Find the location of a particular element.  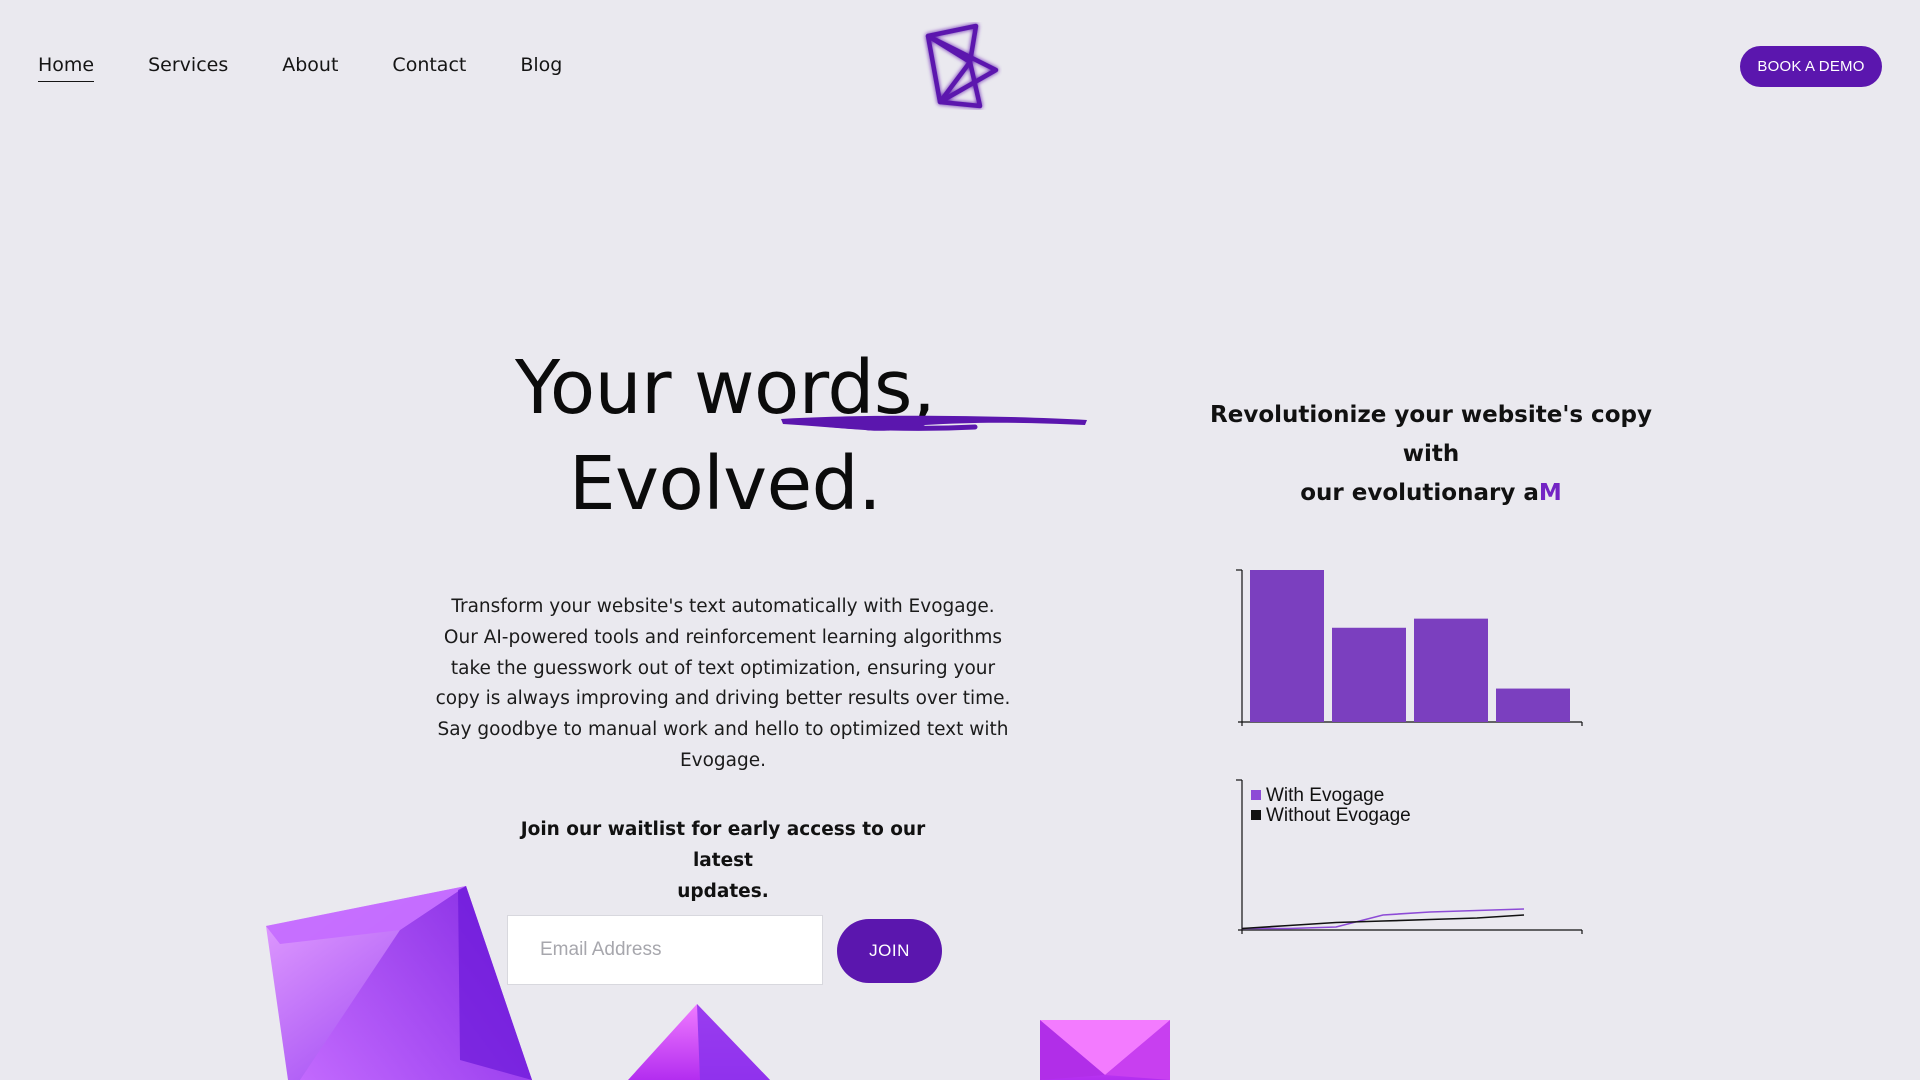

series-line is located at coordinates (1383, 922).